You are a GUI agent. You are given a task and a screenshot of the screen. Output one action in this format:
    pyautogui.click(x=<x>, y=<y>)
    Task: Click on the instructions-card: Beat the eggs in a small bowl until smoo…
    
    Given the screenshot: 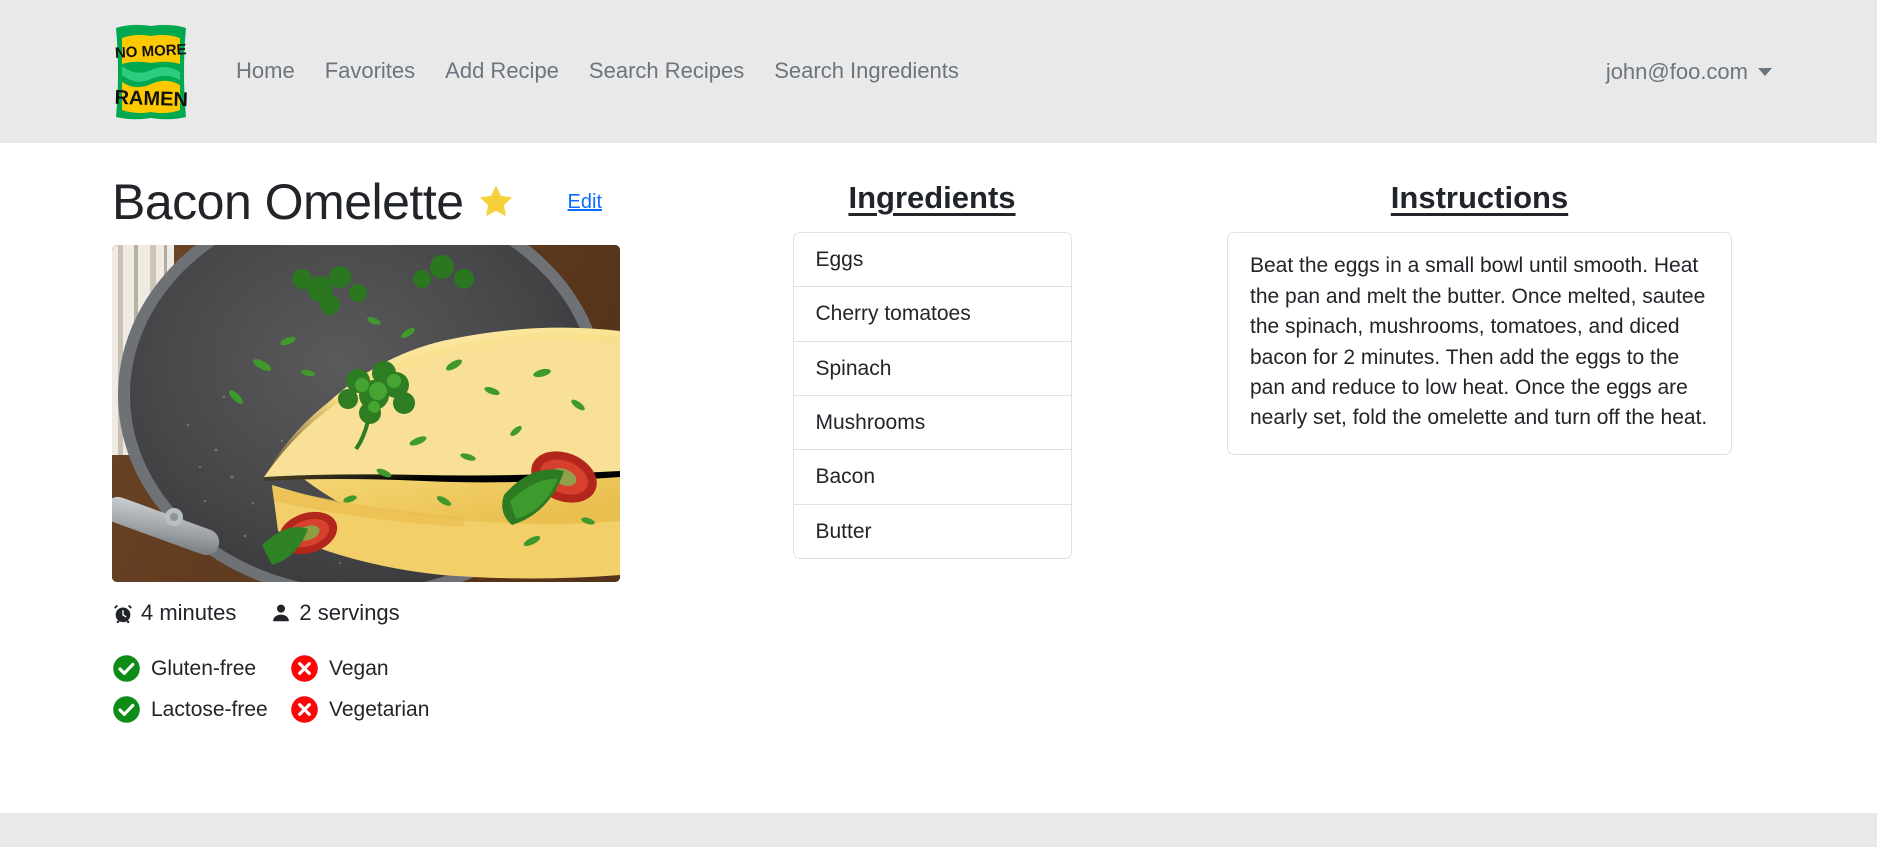 What is the action you would take?
    pyautogui.click(x=1479, y=343)
    